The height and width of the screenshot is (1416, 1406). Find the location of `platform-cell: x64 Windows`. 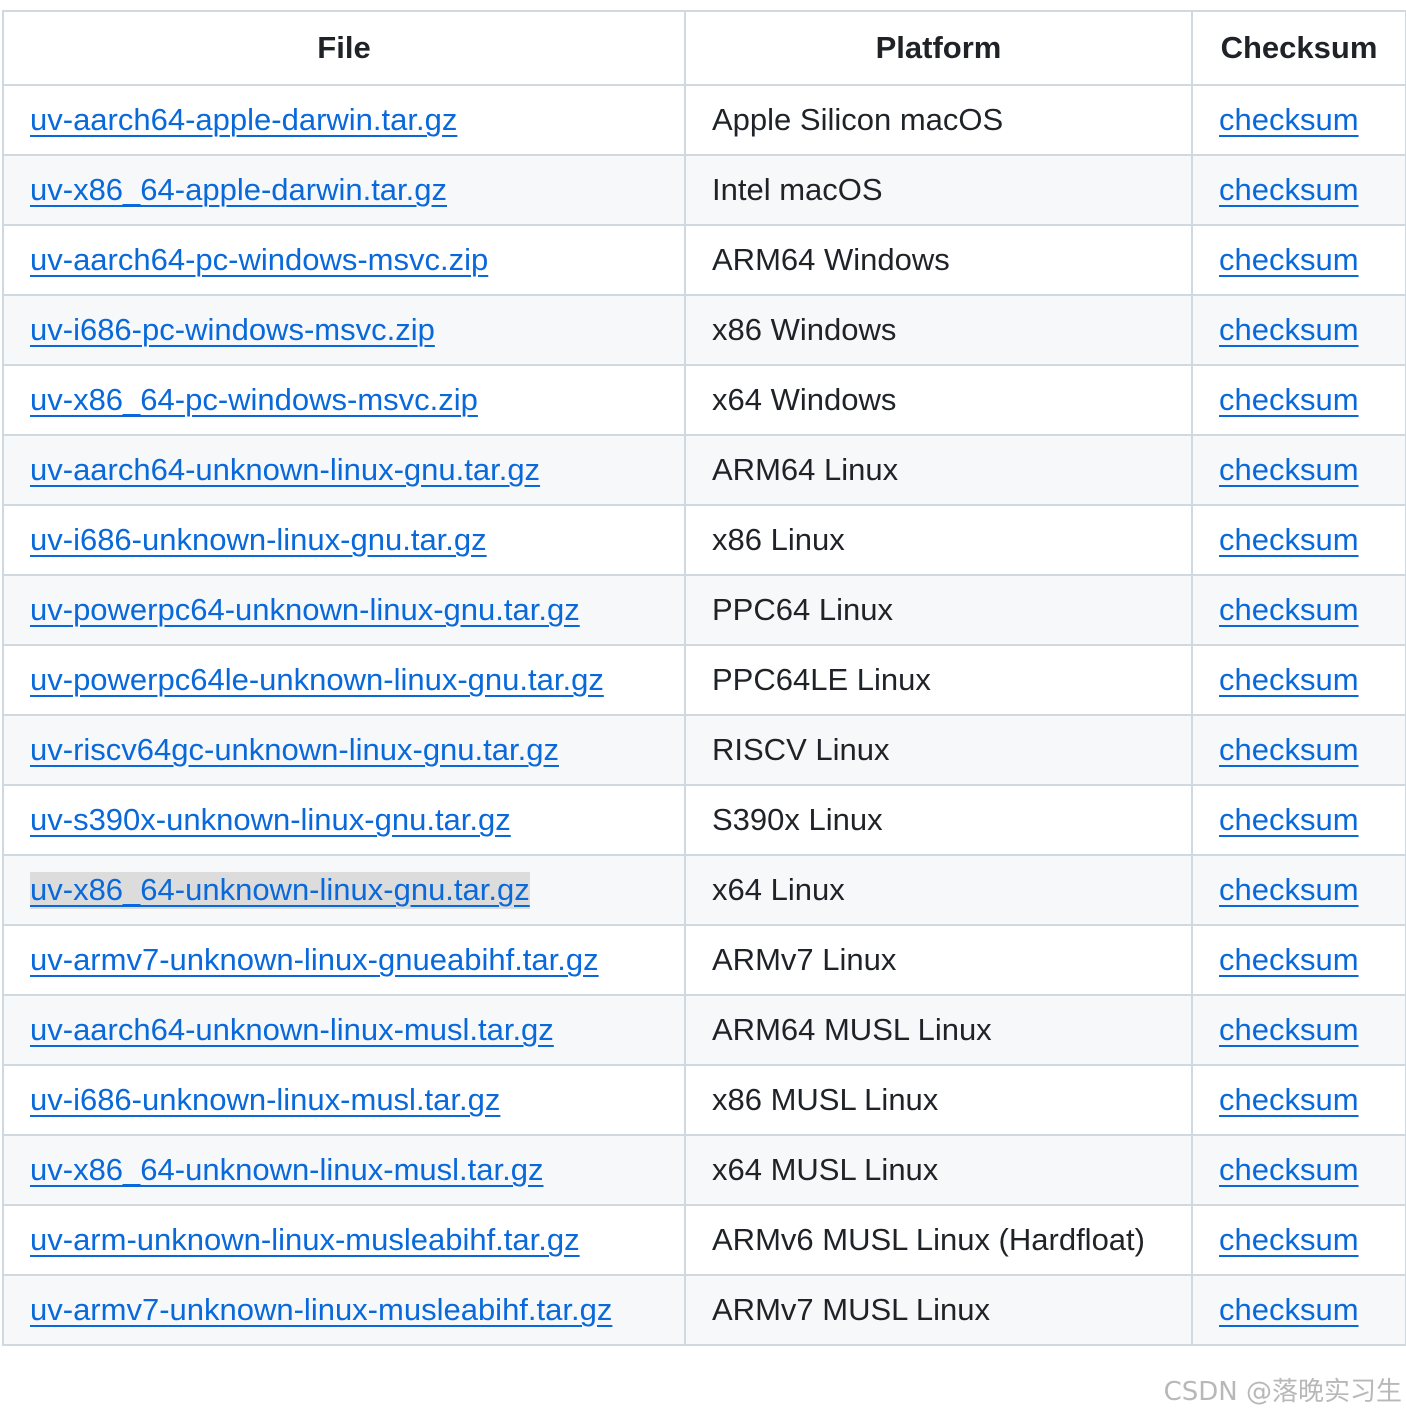

platform-cell: x64 Windows is located at coordinates (938, 400).